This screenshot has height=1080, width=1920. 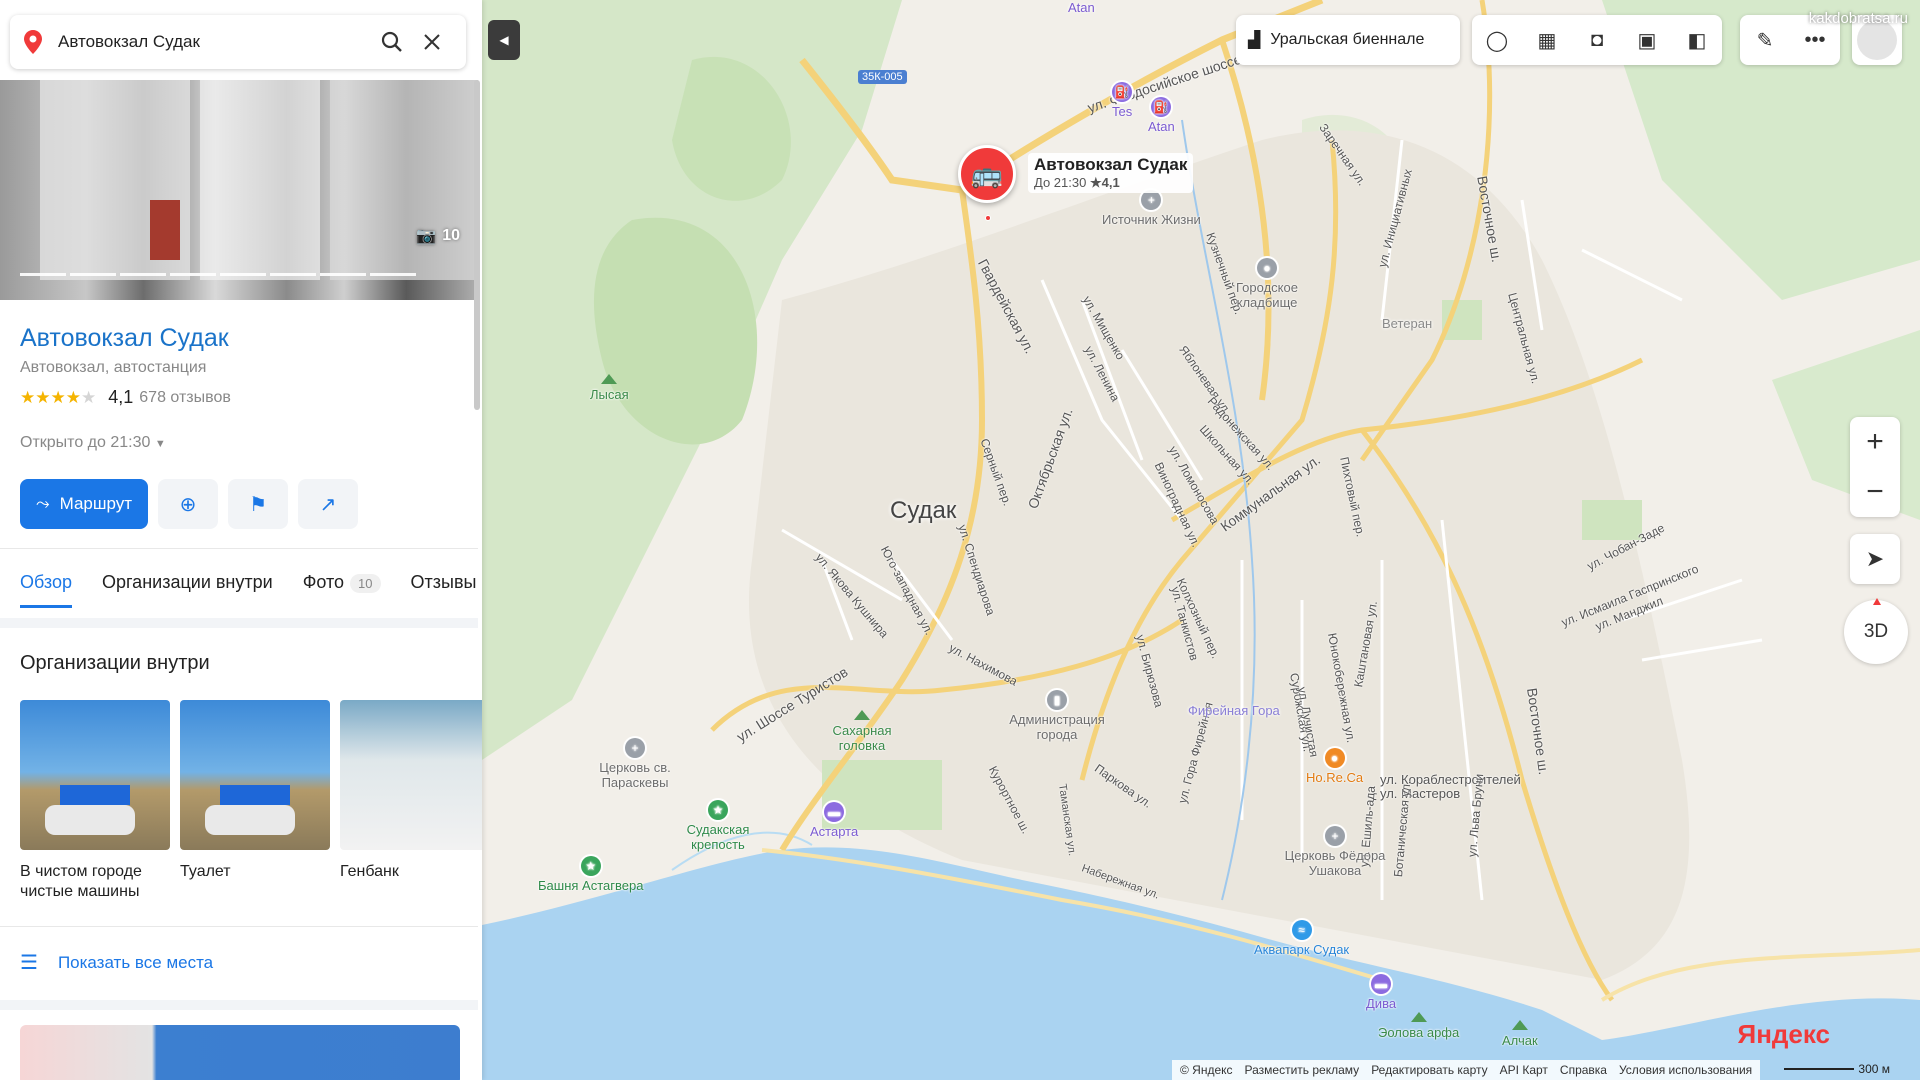 I want to click on peak-marker: Сахарная головка, so click(x=862, y=731).